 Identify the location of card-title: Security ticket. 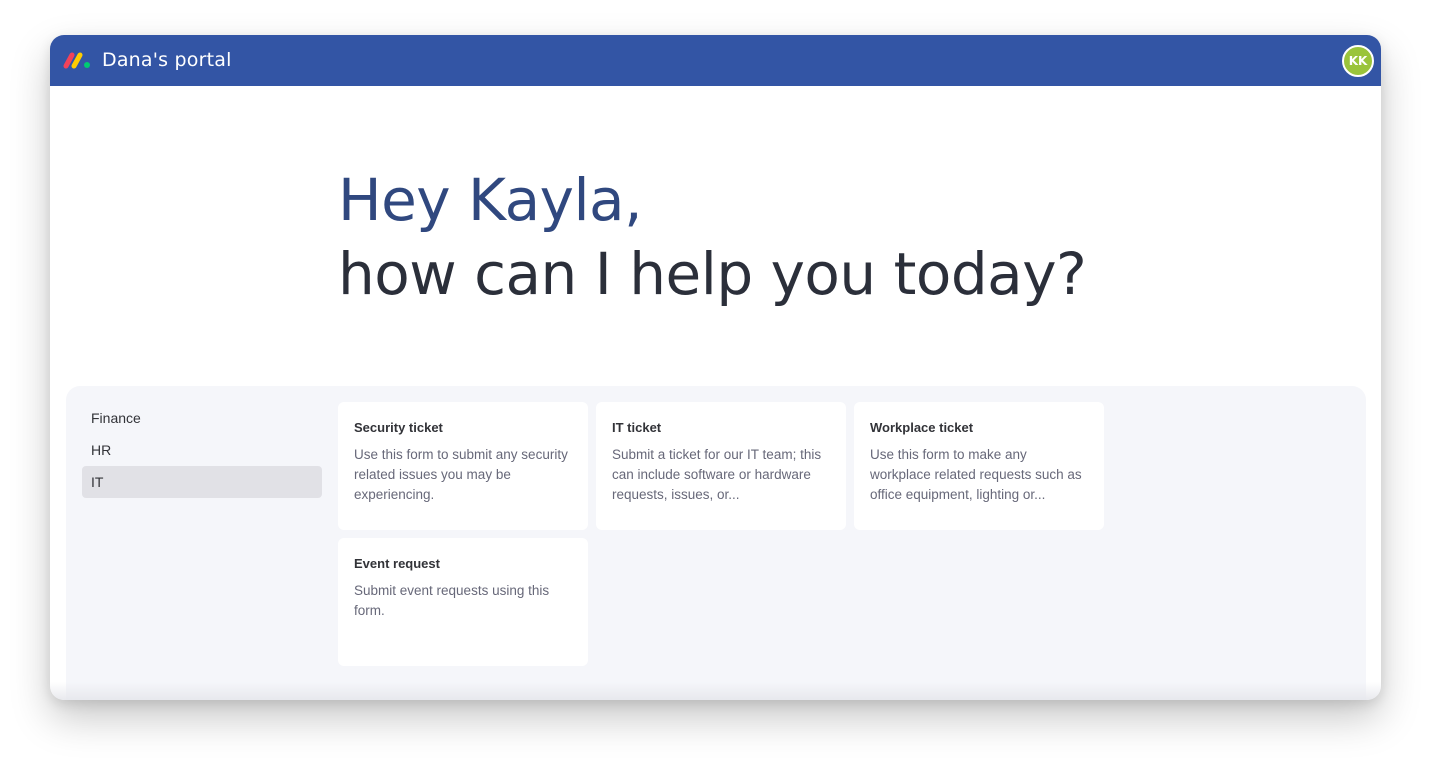
(398, 427).